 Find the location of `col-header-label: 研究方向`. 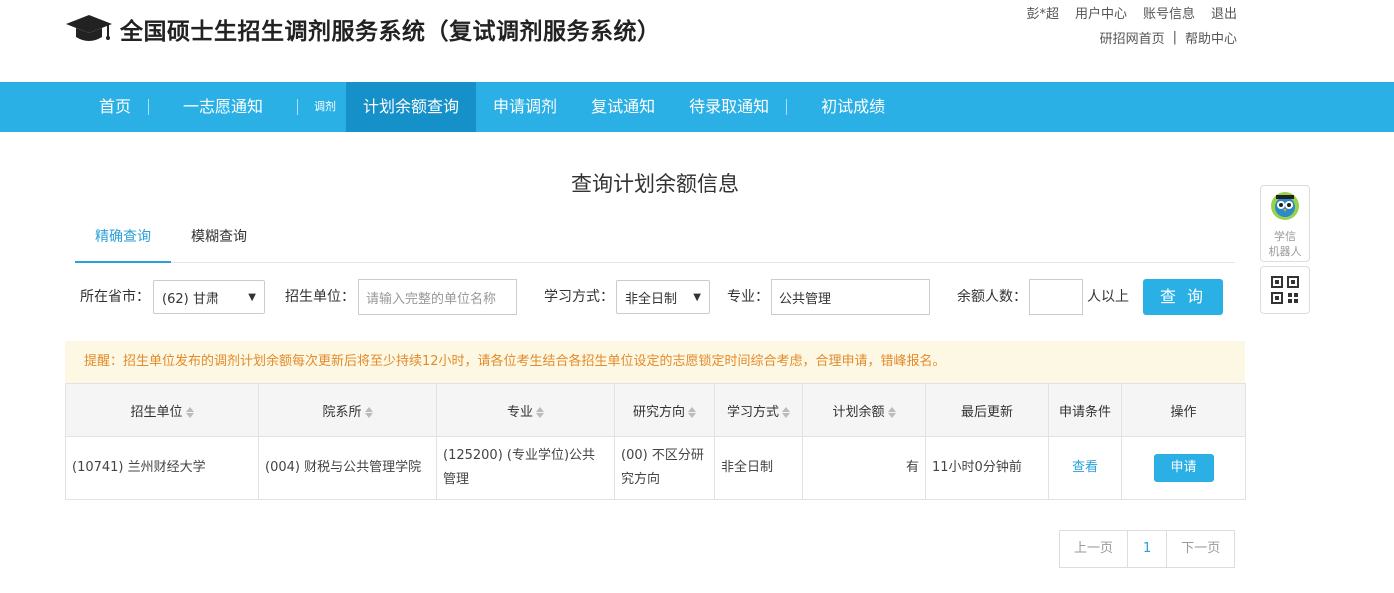

col-header-label: 研究方向 is located at coordinates (658, 412).